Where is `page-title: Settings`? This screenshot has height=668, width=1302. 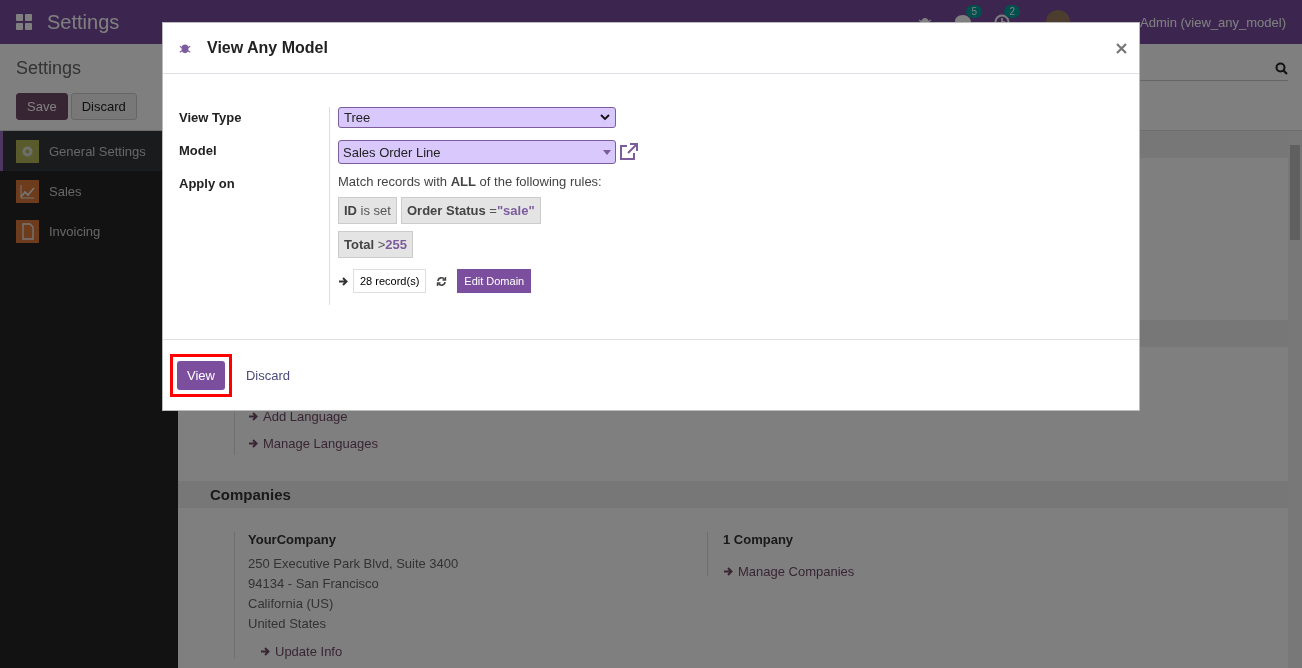
page-title: Settings is located at coordinates (49, 68).